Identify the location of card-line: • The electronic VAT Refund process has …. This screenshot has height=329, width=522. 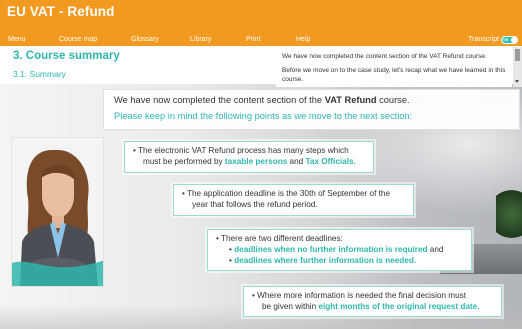
(241, 150).